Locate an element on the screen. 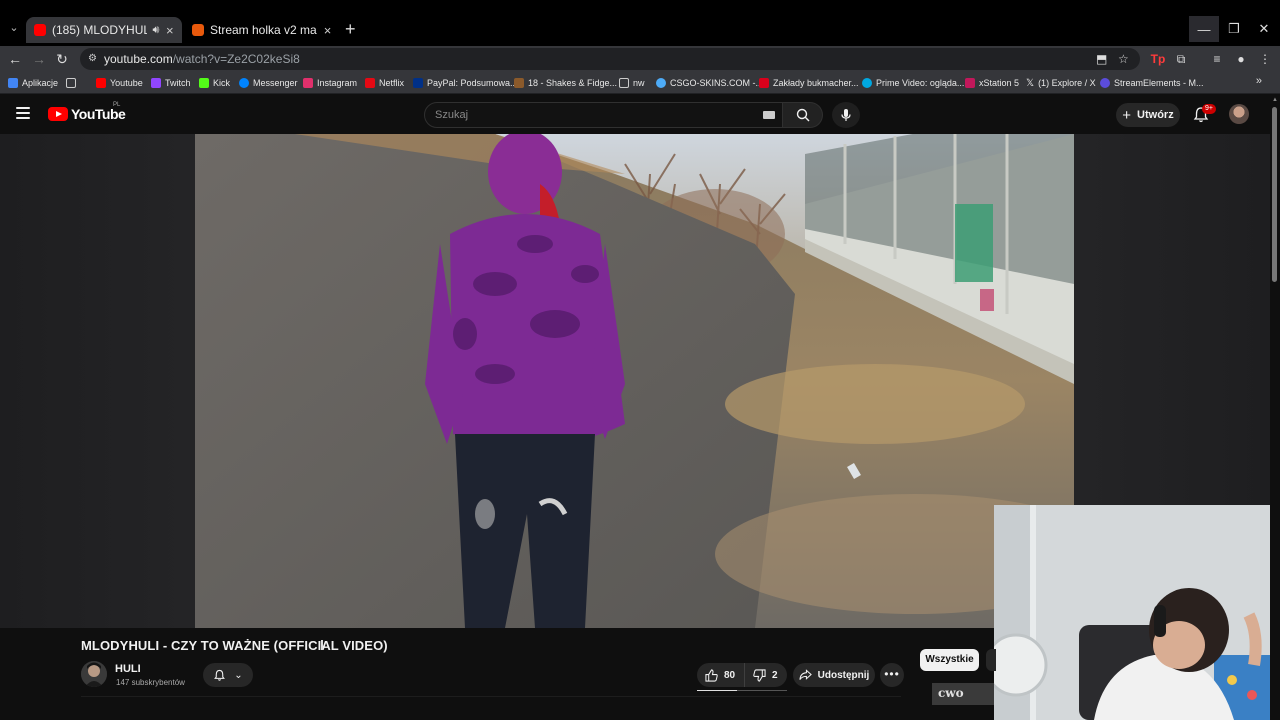  tab-stream: Stream holka v2 mastered by h × is located at coordinates (262, 30).